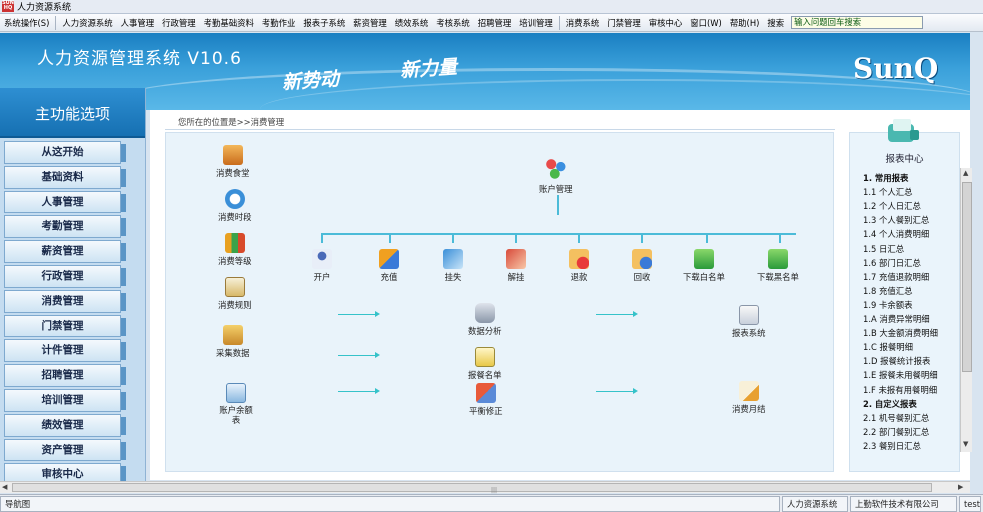  I want to click on node-recharge: 充值, so click(389, 266).